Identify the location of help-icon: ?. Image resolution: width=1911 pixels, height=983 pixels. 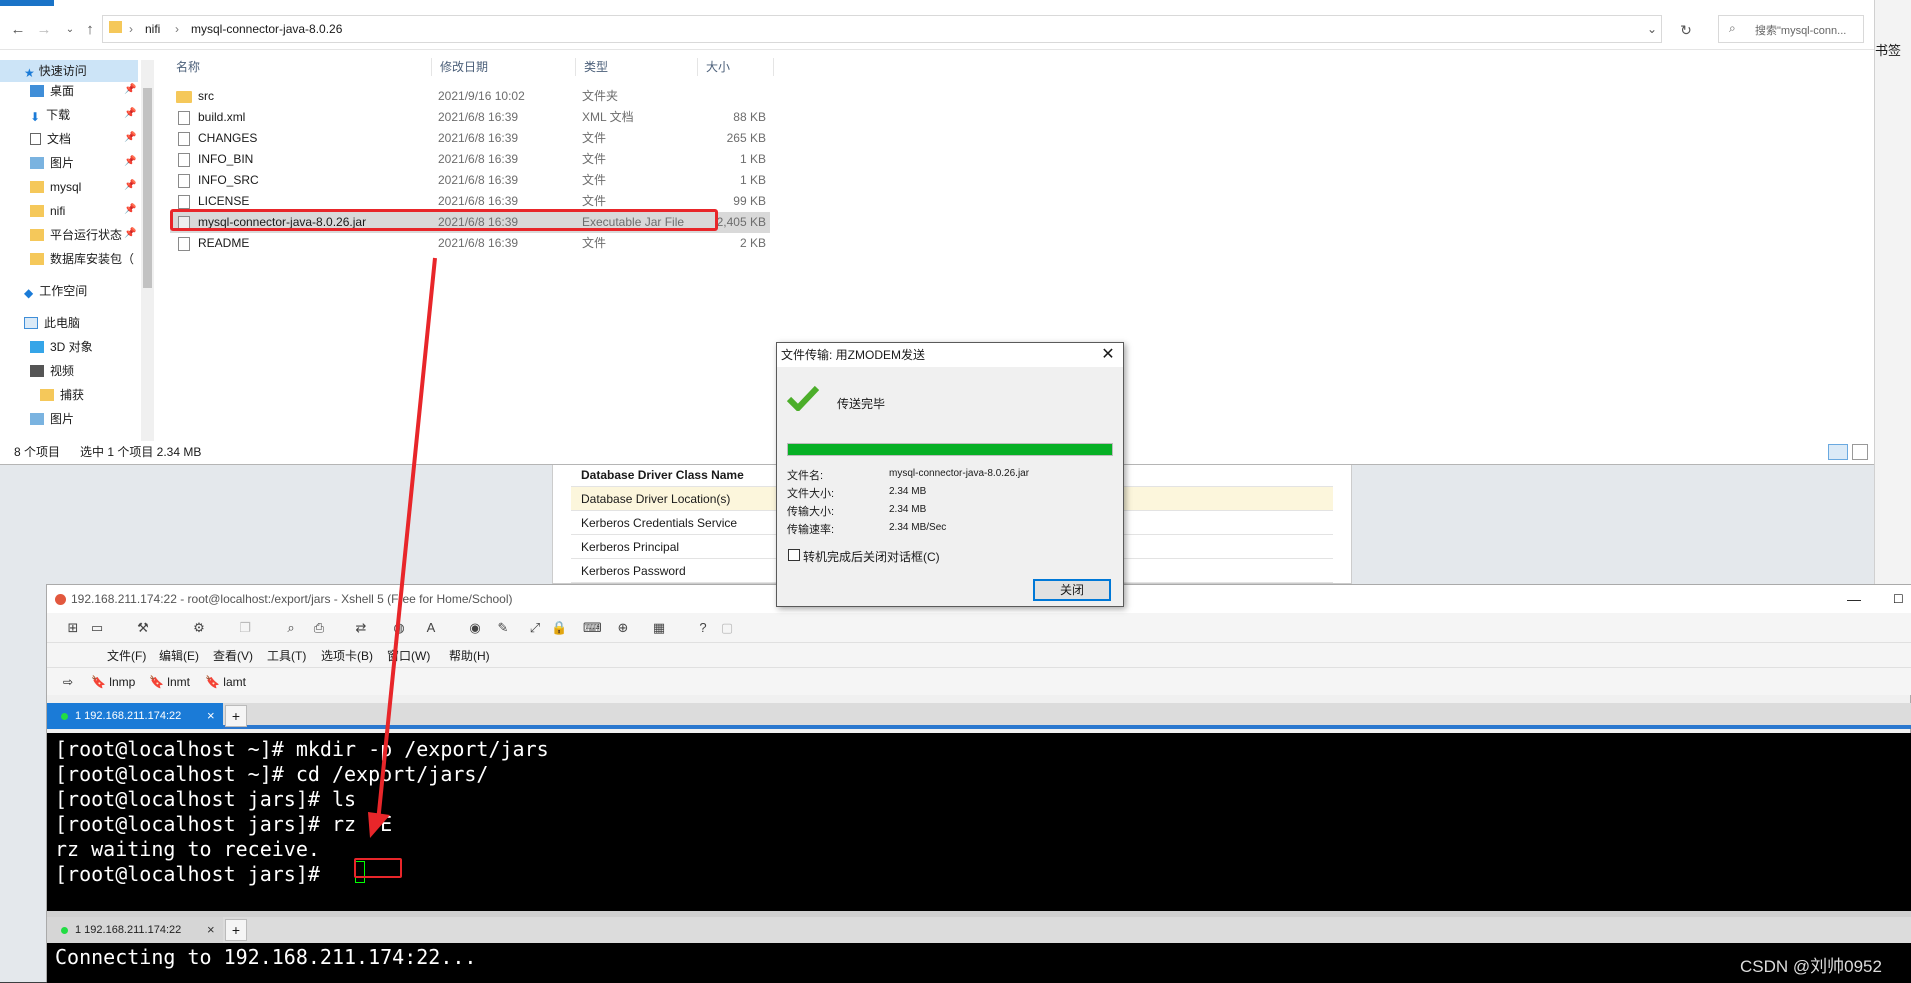
(703, 628).